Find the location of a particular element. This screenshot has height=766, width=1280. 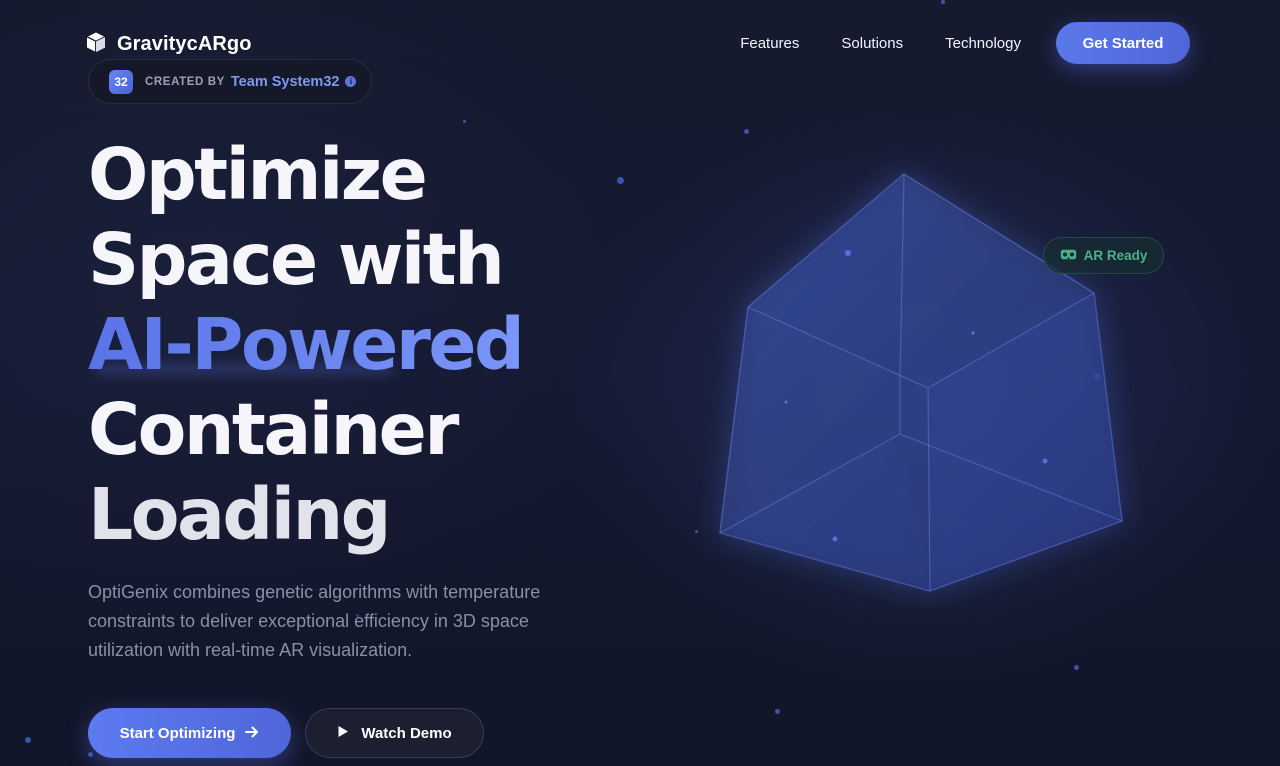

created-by-label: CREATED BY is located at coordinates (185, 81).